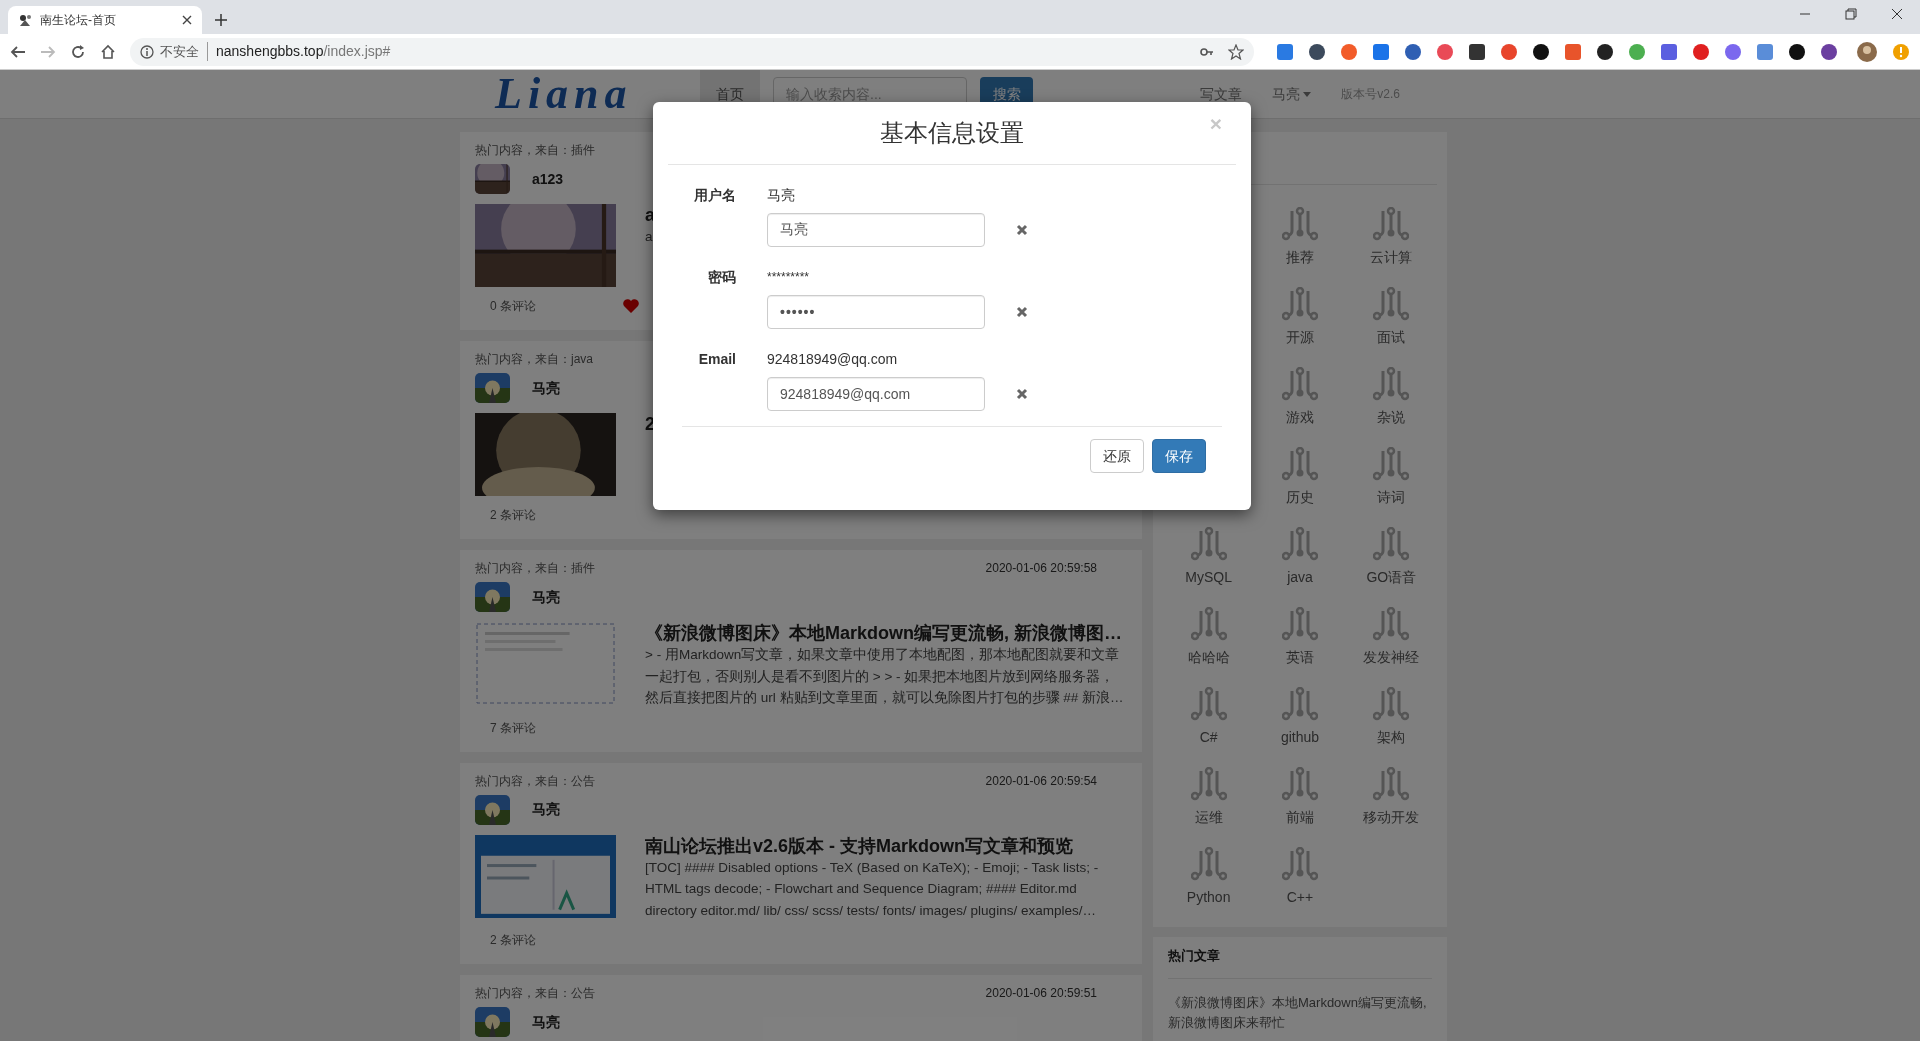  What do you see at coordinates (18, 51) in the screenshot?
I see `back-icon` at bounding box center [18, 51].